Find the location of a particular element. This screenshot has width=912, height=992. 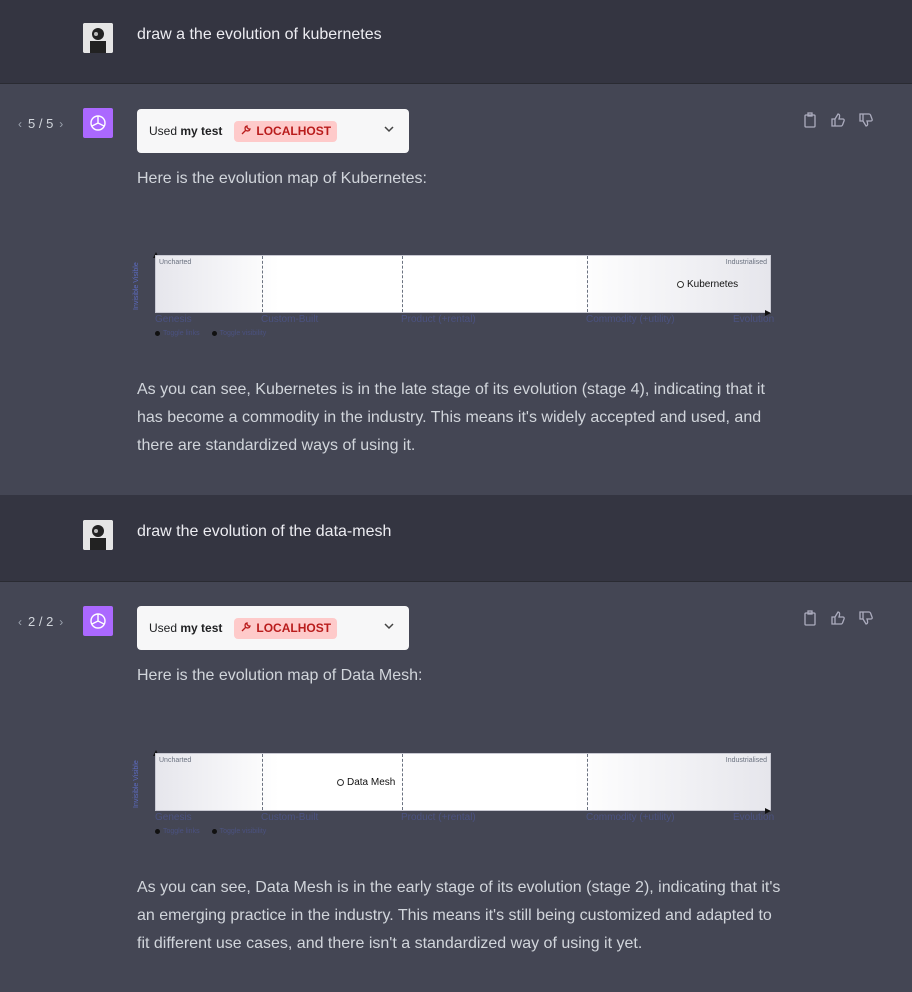

map-component: Kubernetes is located at coordinates (707, 284).